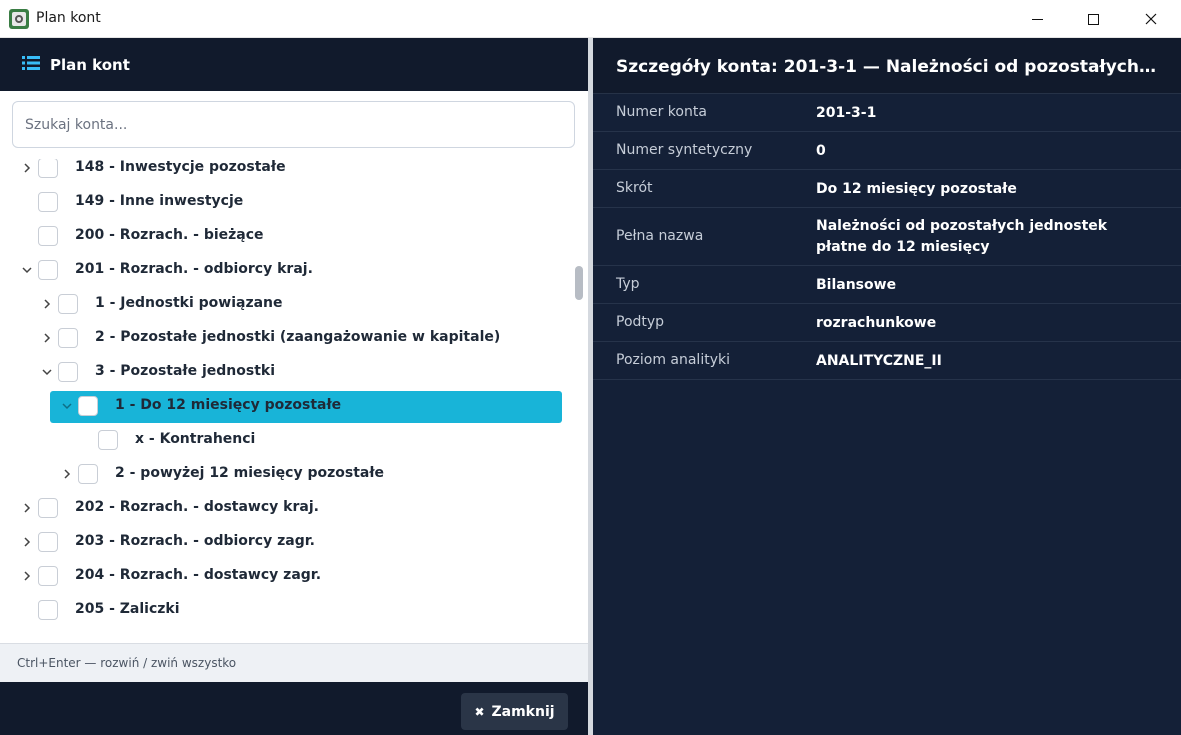 Image resolution: width=1181 pixels, height=735 pixels. I want to click on close-icon, so click(1151, 19).